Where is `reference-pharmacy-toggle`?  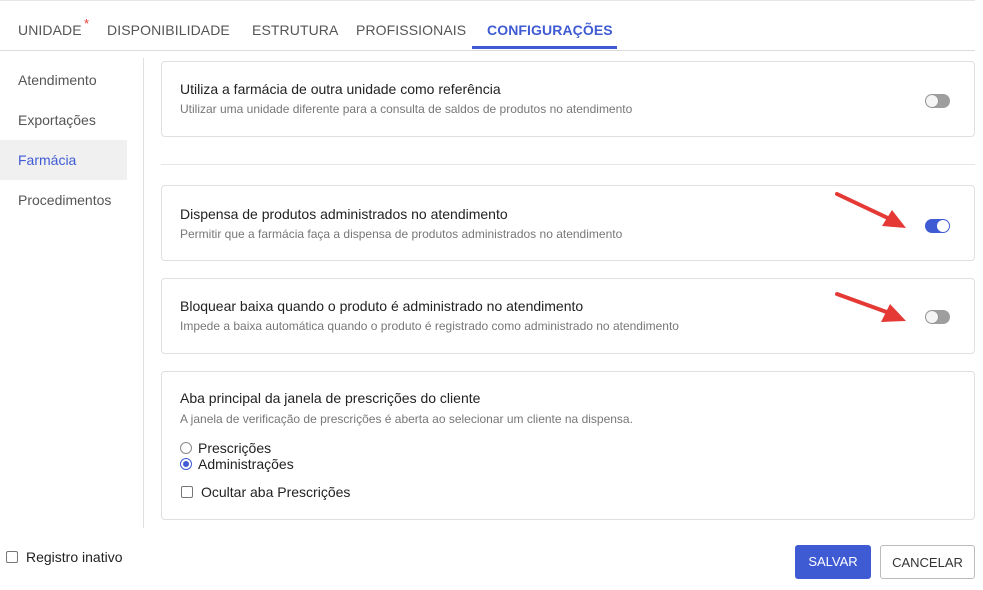 reference-pharmacy-toggle is located at coordinates (937, 101).